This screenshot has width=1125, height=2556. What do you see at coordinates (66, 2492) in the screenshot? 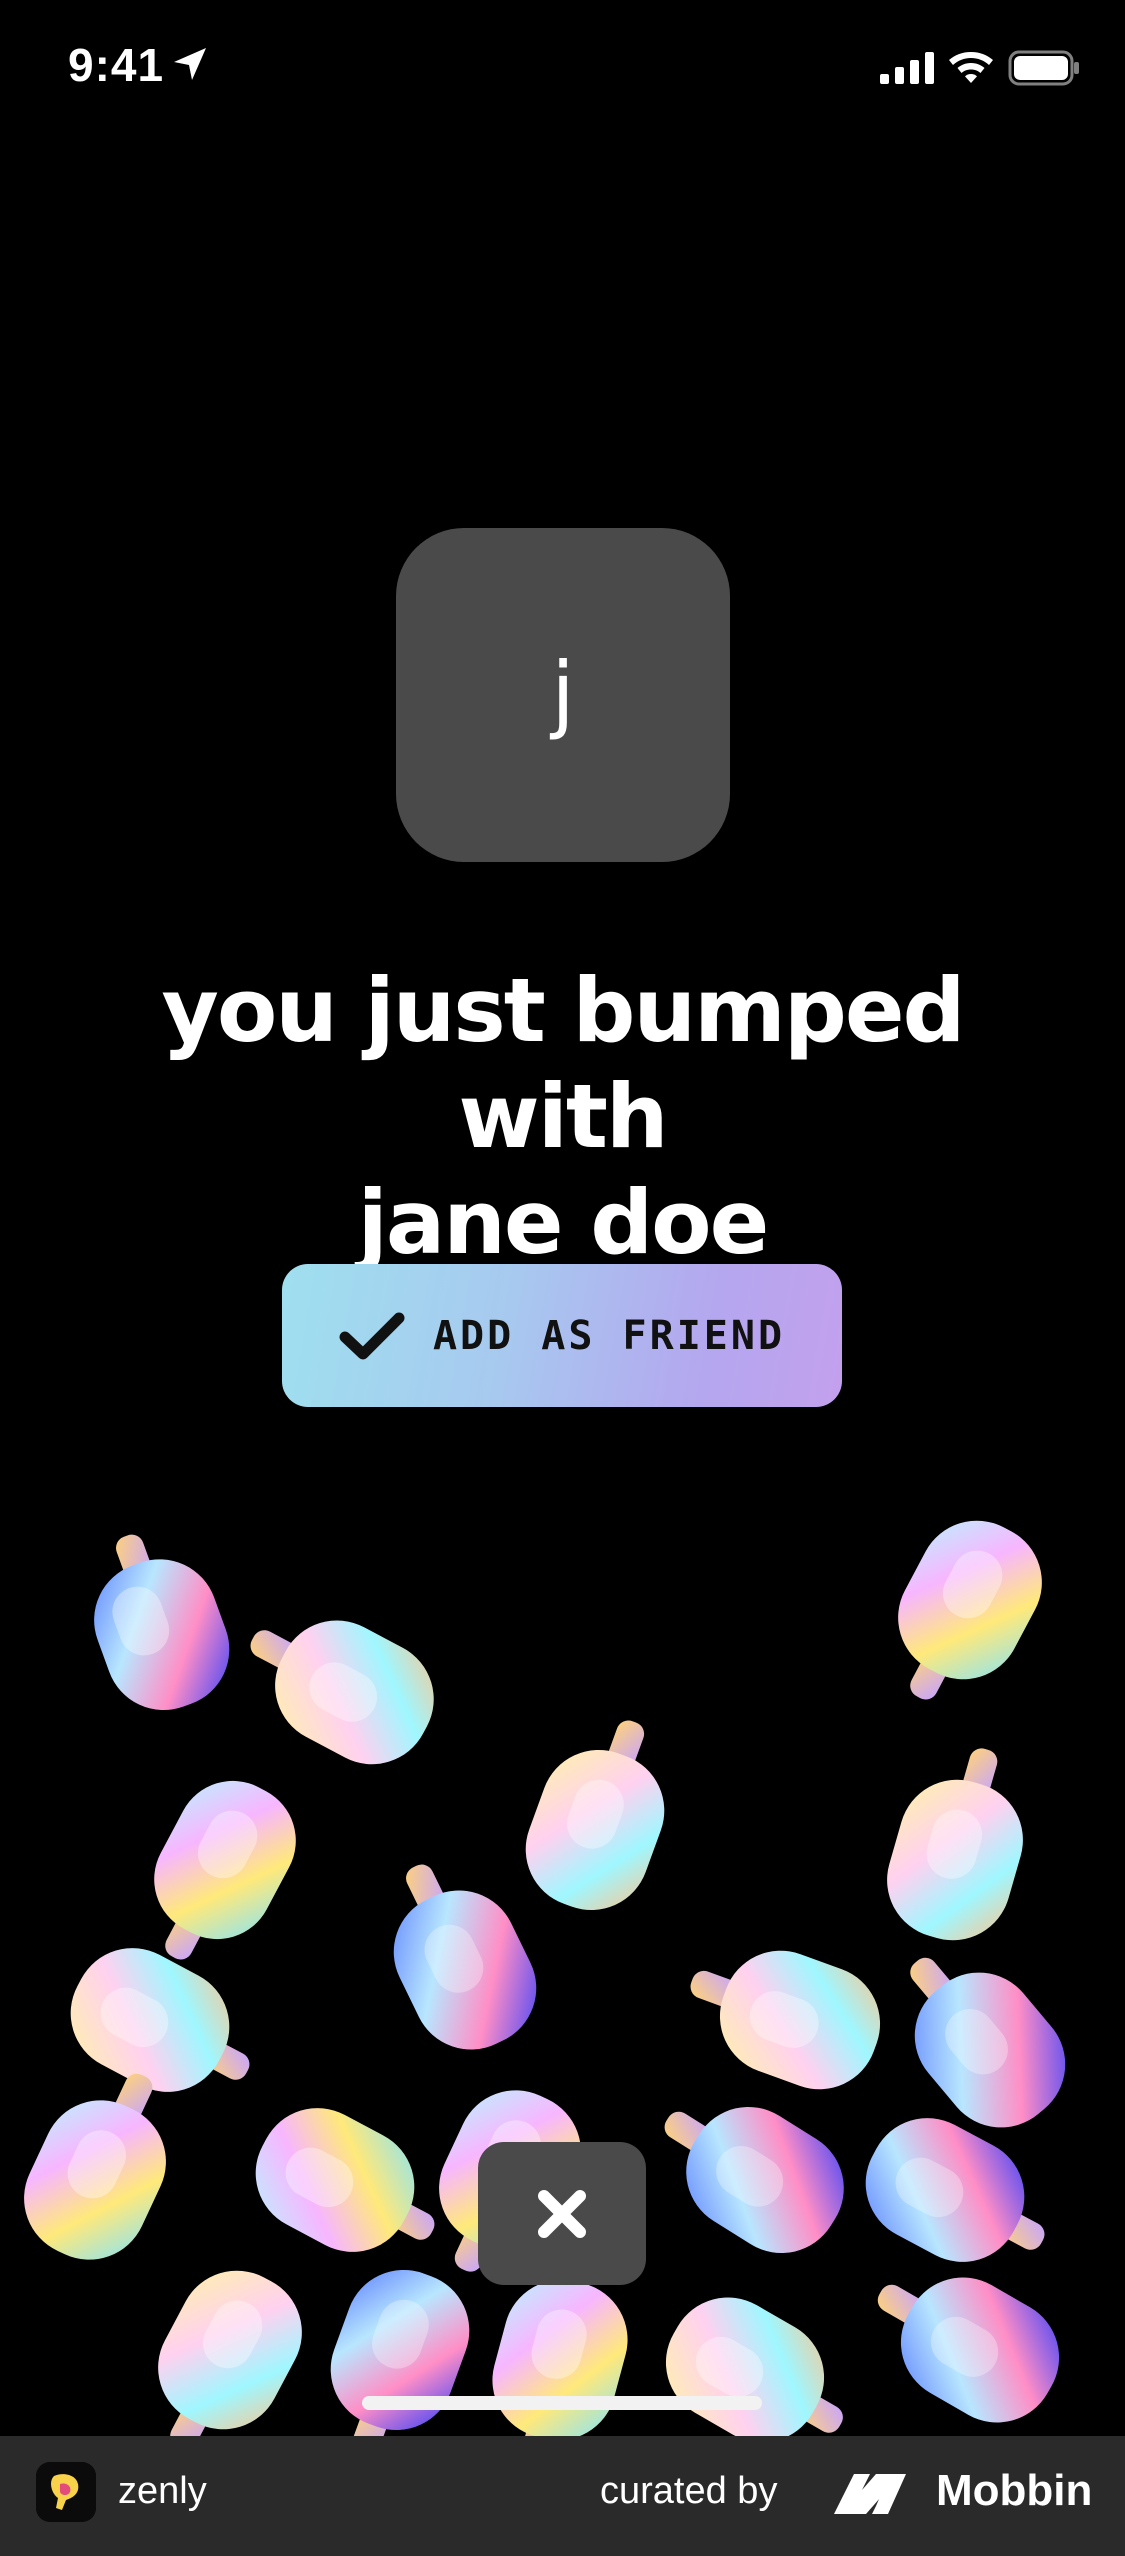
I see `zenly-app-icon` at bounding box center [66, 2492].